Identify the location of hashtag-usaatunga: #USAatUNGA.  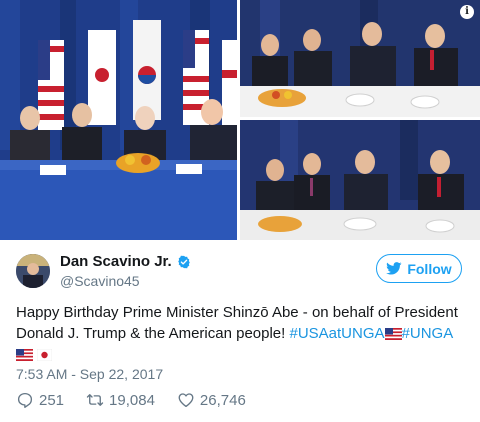
(336, 333).